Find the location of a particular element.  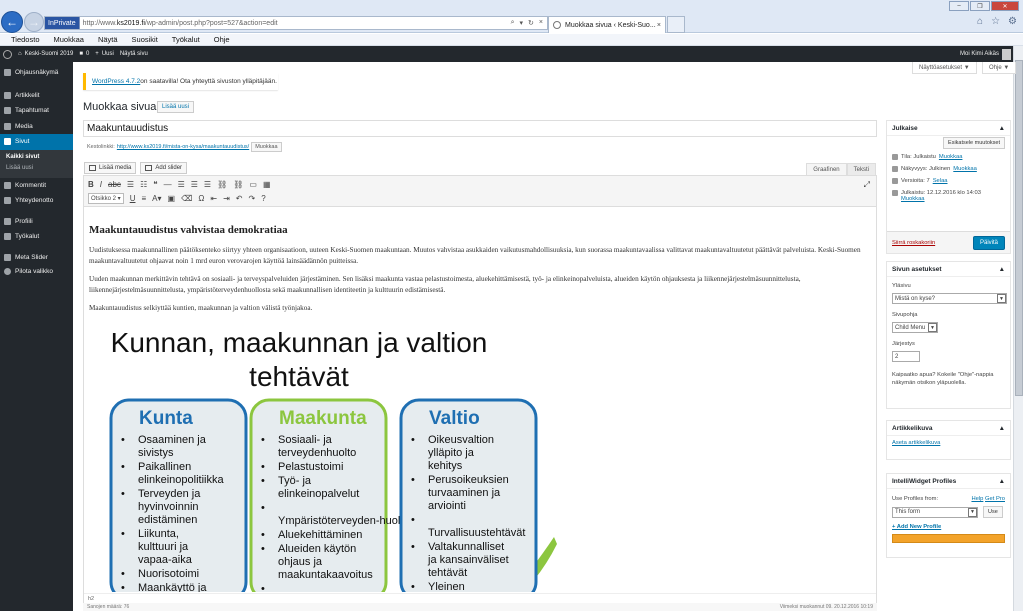

preview-changes-button: Esikatsele muutokset is located at coordinates (974, 143).